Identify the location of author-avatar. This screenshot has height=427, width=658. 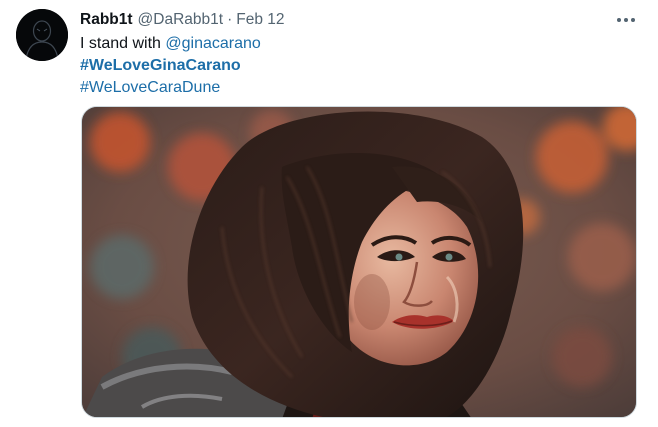
(42, 35).